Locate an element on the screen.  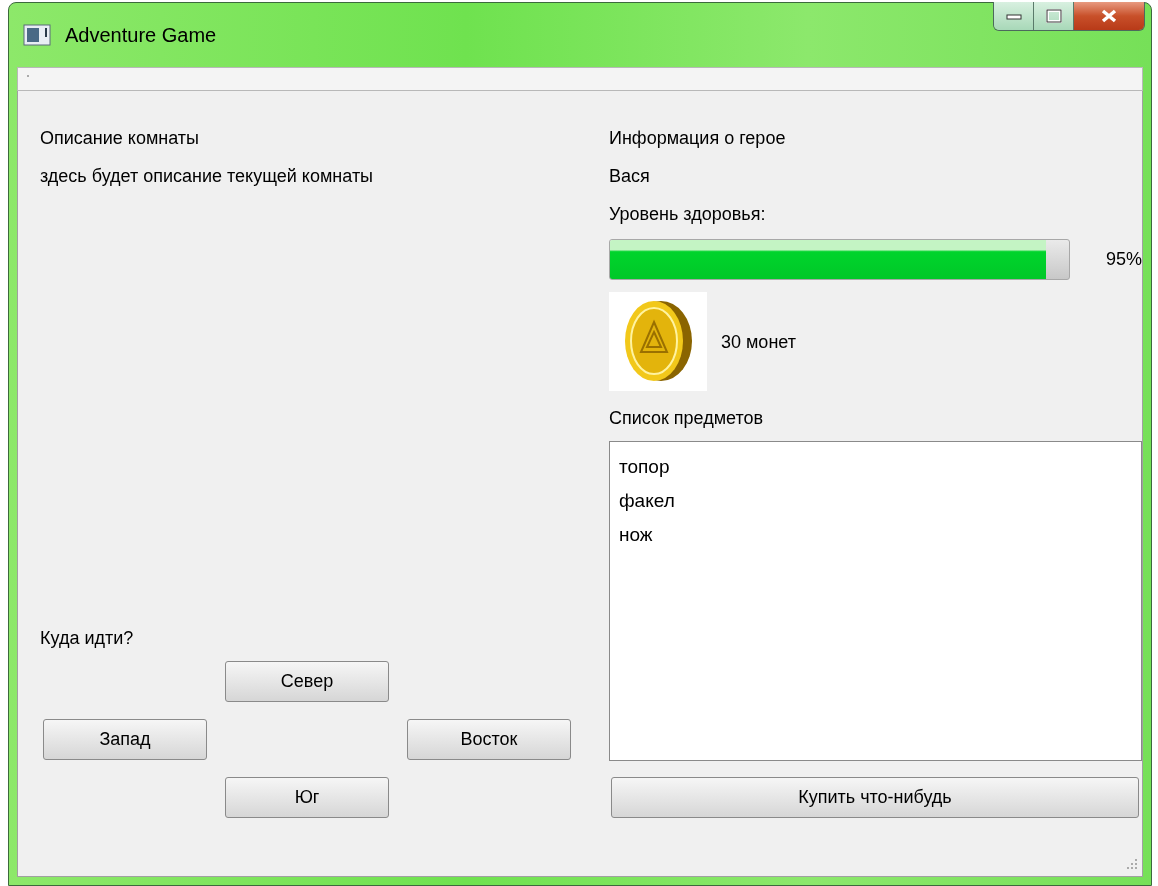
close-button is located at coordinates (1109, 16).